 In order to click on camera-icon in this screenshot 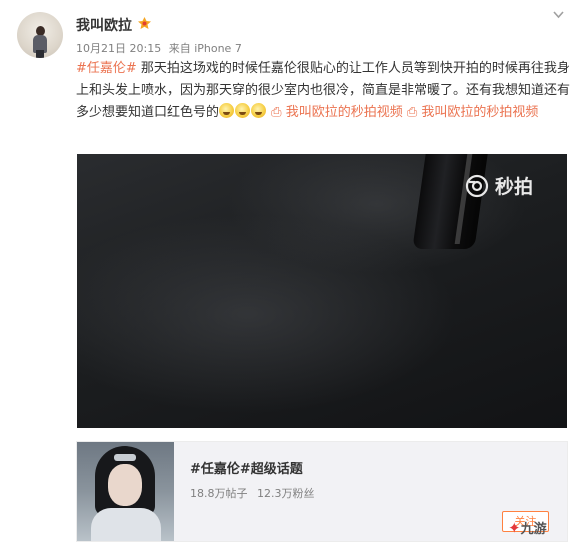, I will do `click(477, 185)`.